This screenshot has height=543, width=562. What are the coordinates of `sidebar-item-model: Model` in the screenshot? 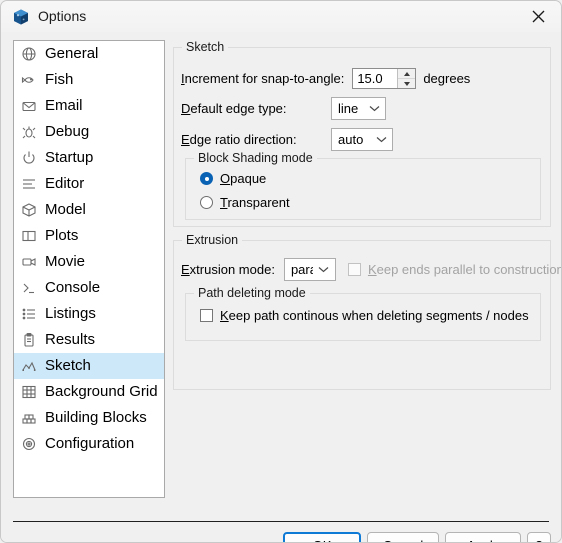 It's located at (89, 210).